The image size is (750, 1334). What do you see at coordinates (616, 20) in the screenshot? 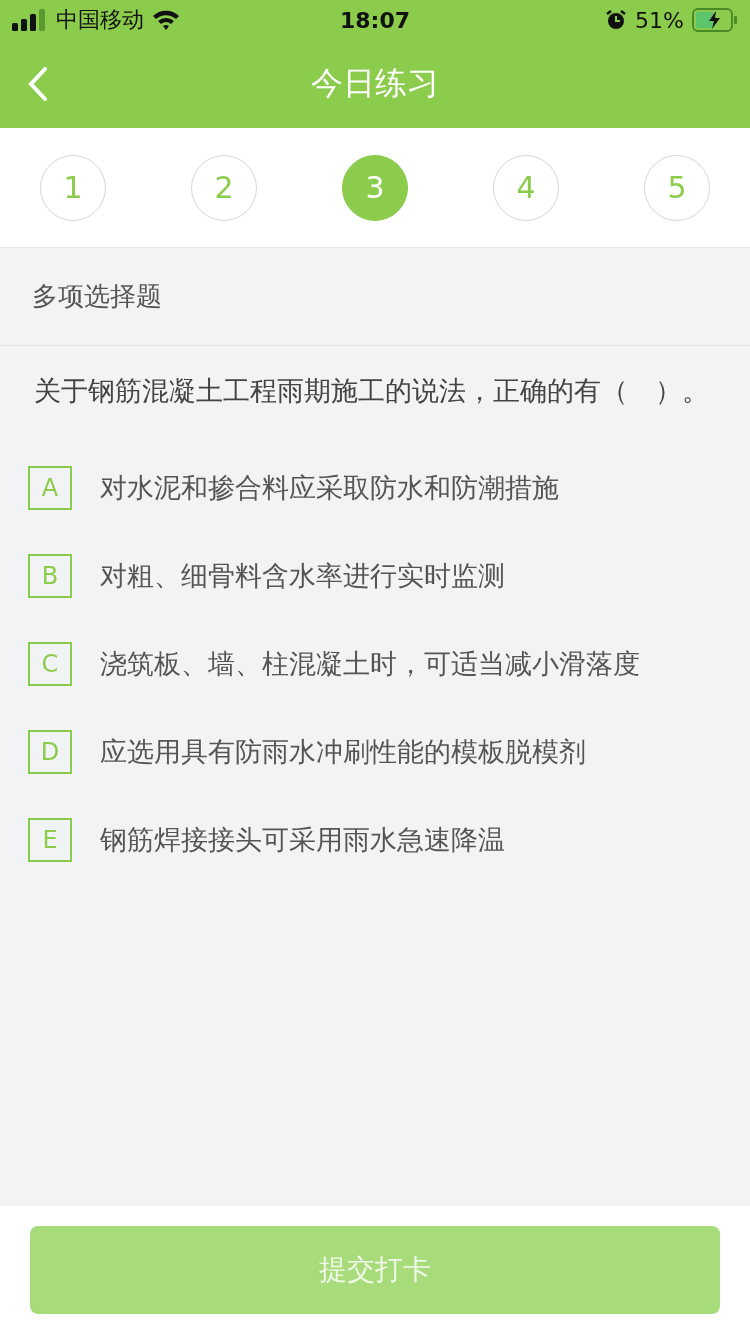
I see `alarm-clock-icon` at bounding box center [616, 20].